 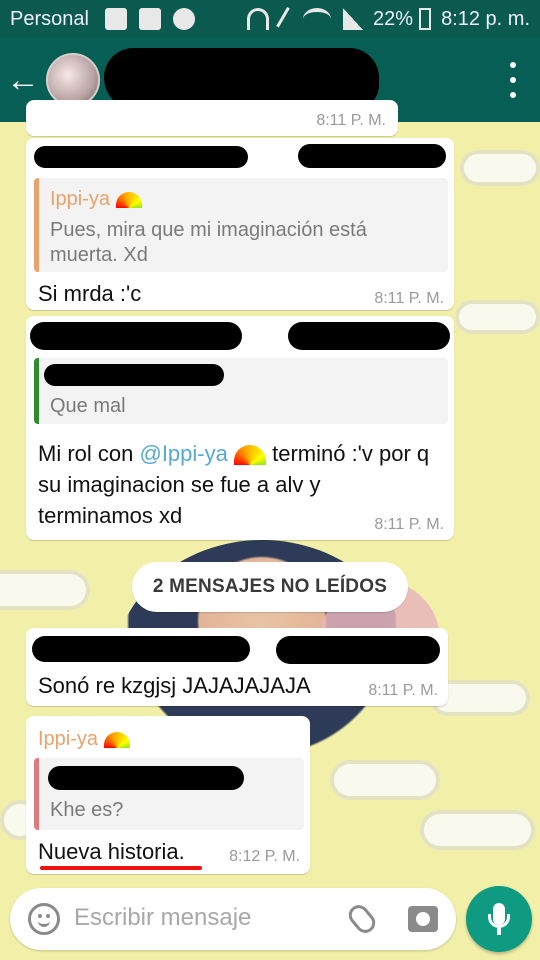 I want to click on quoted-message: Que mal, so click(x=241, y=391).